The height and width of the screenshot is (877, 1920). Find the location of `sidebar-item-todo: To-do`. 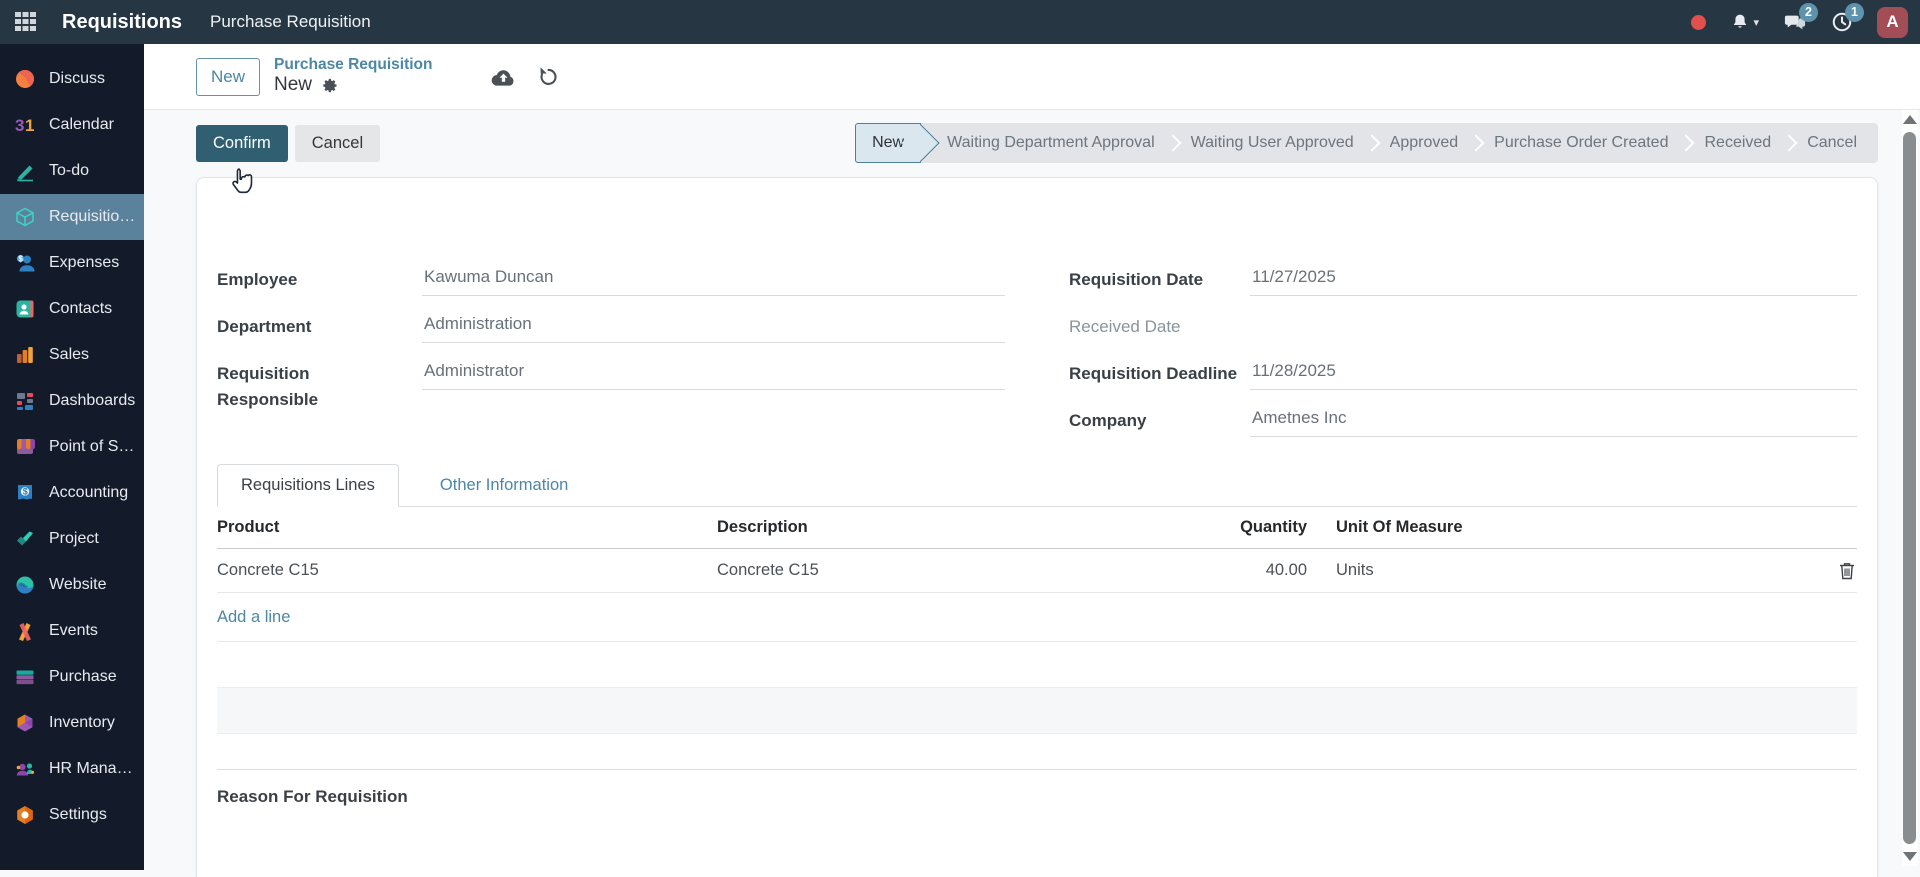

sidebar-item-todo: To-do is located at coordinates (72, 171).